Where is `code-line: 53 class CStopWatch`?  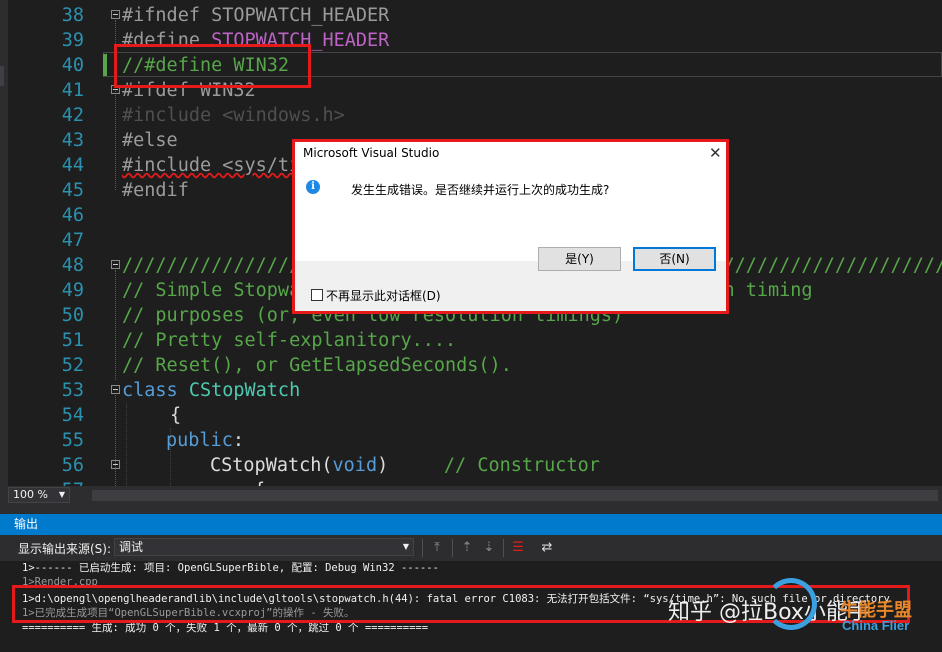
code-line: 53 class CStopWatch is located at coordinates (181, 390).